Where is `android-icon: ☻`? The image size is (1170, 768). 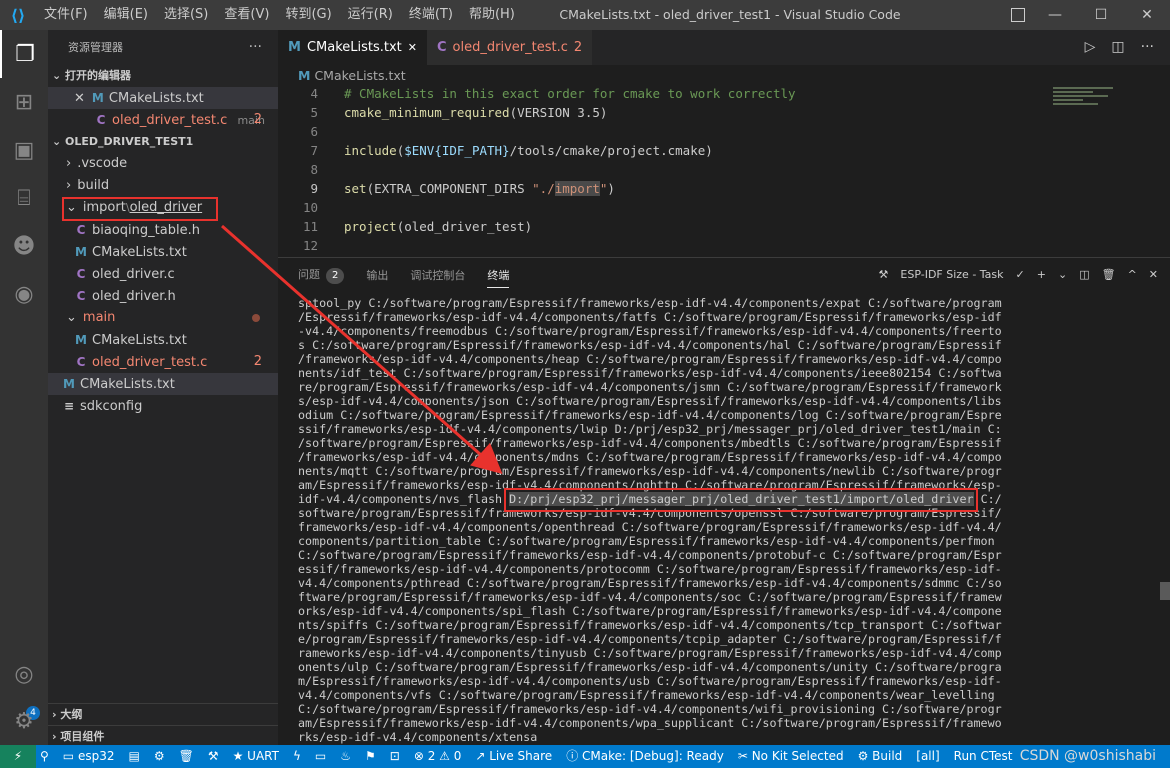 android-icon: ☻ is located at coordinates (24, 246).